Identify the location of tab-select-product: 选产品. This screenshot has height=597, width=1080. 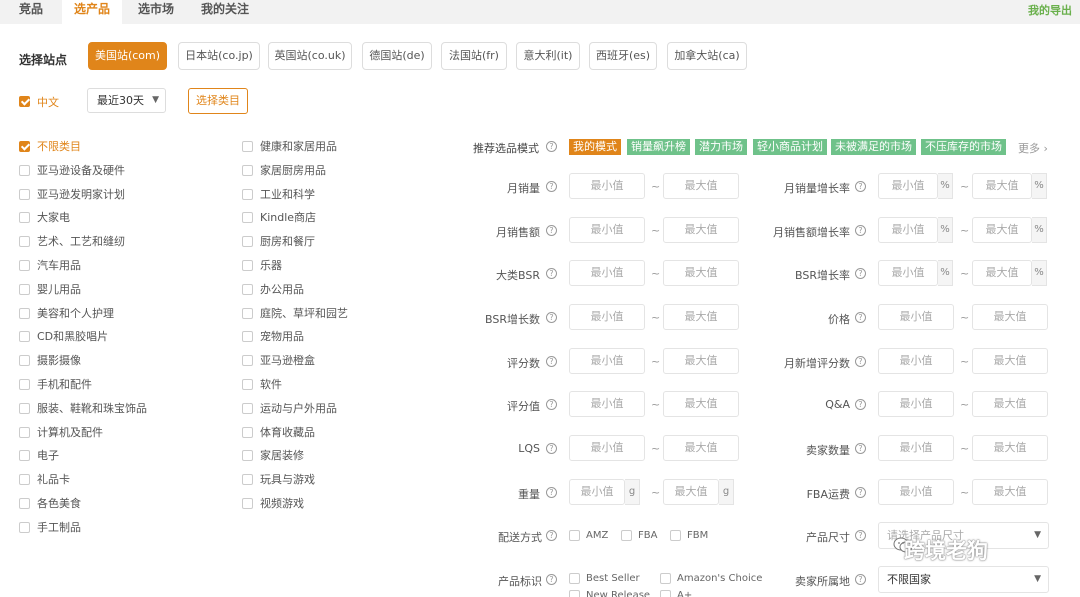
(92, 12).